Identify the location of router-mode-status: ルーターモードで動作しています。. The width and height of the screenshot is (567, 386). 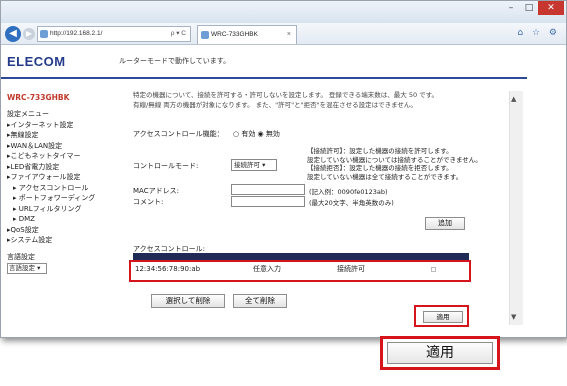
(175, 61).